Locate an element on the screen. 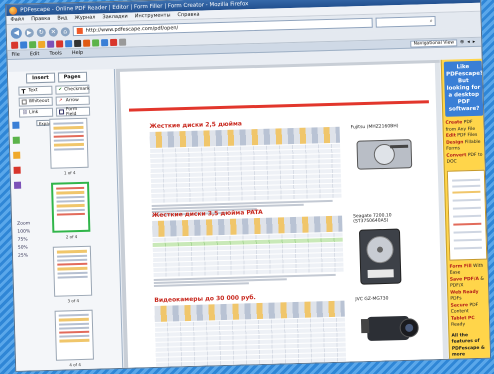 The height and width of the screenshot is (374, 494). tool-label: Form Field is located at coordinates (71, 111).